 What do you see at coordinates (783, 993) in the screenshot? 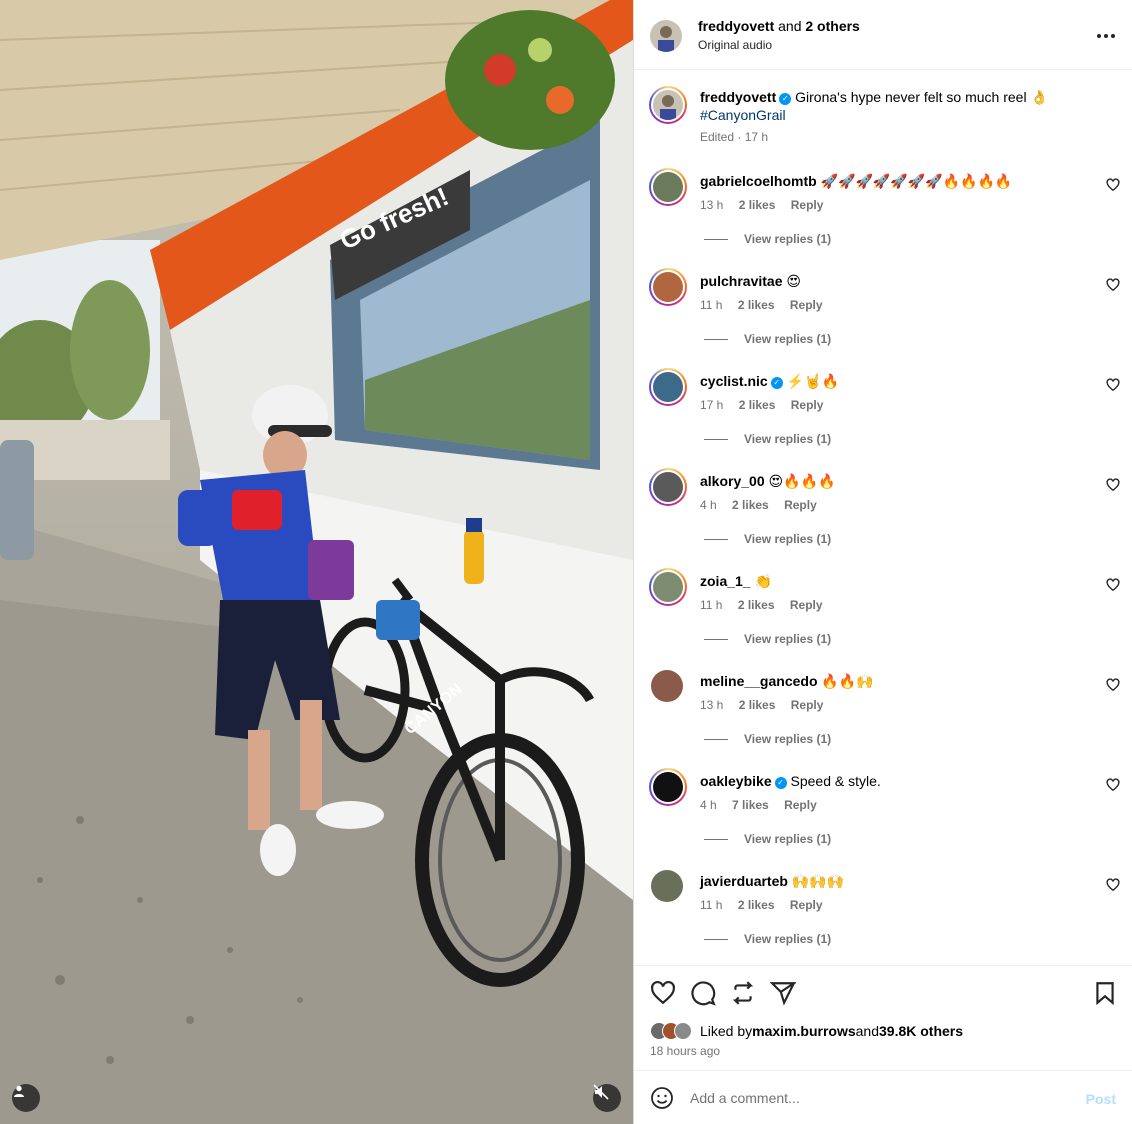
I see `send-icon` at bounding box center [783, 993].